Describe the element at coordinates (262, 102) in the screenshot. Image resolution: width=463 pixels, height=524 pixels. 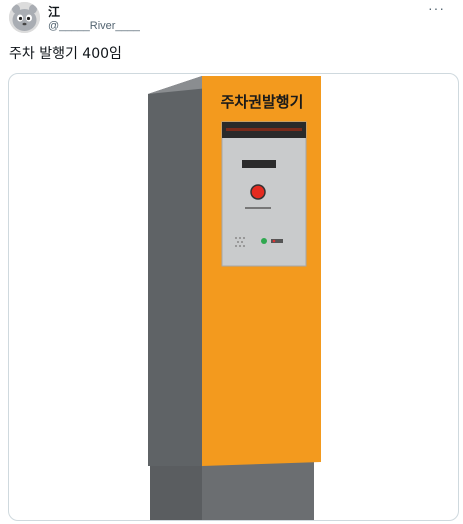
I see `machine-sign: 주차권발행기` at that location.